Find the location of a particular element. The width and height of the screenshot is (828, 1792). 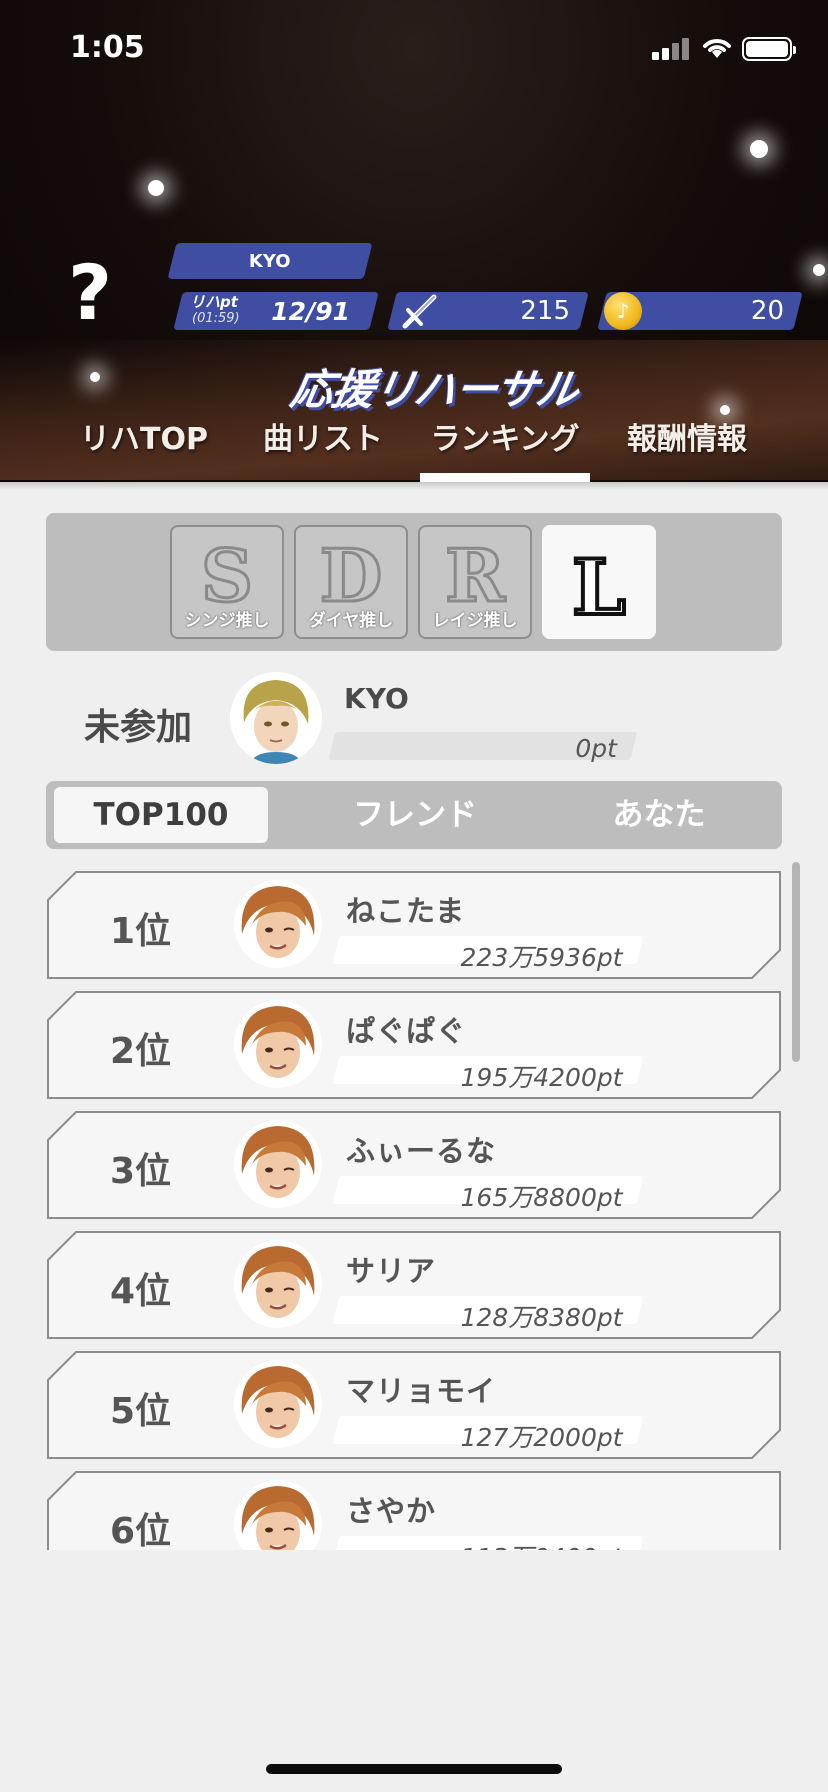

player-name-badge: KYO is located at coordinates (270, 261).